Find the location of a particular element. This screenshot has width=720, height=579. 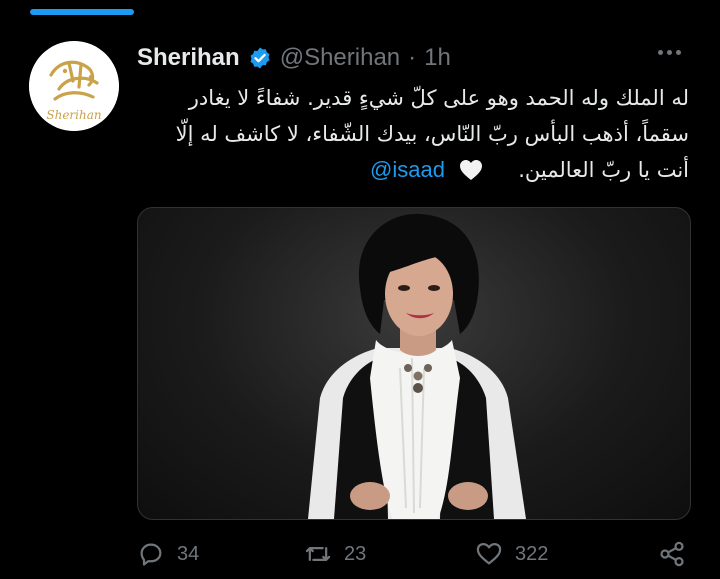

like-icon is located at coordinates (489, 553).